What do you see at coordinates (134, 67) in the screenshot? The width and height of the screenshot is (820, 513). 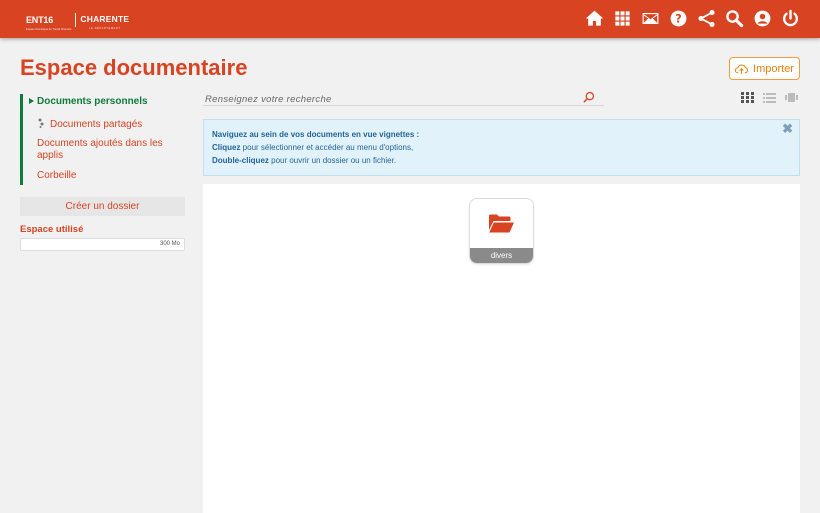 I see `page-title: Espace documentaire` at bounding box center [134, 67].